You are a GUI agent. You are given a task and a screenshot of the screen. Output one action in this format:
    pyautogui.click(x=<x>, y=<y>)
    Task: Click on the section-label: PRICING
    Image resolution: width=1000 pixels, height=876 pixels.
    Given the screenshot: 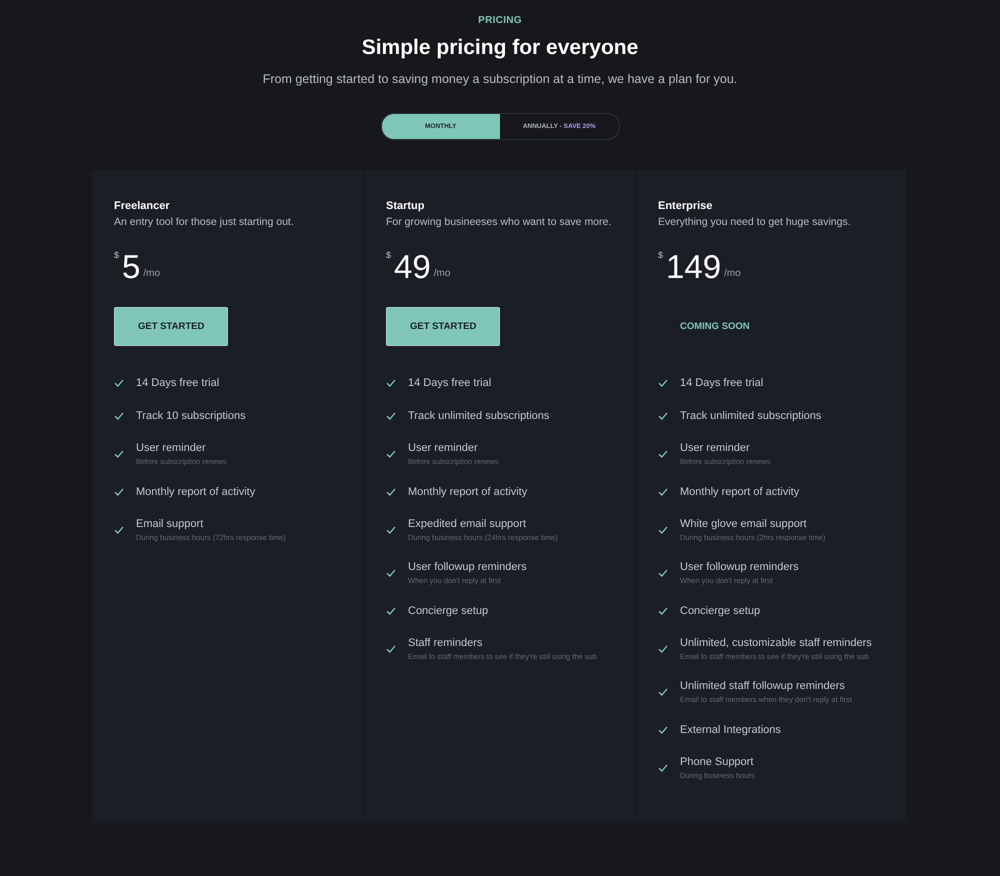 What is the action you would take?
    pyautogui.click(x=500, y=20)
    